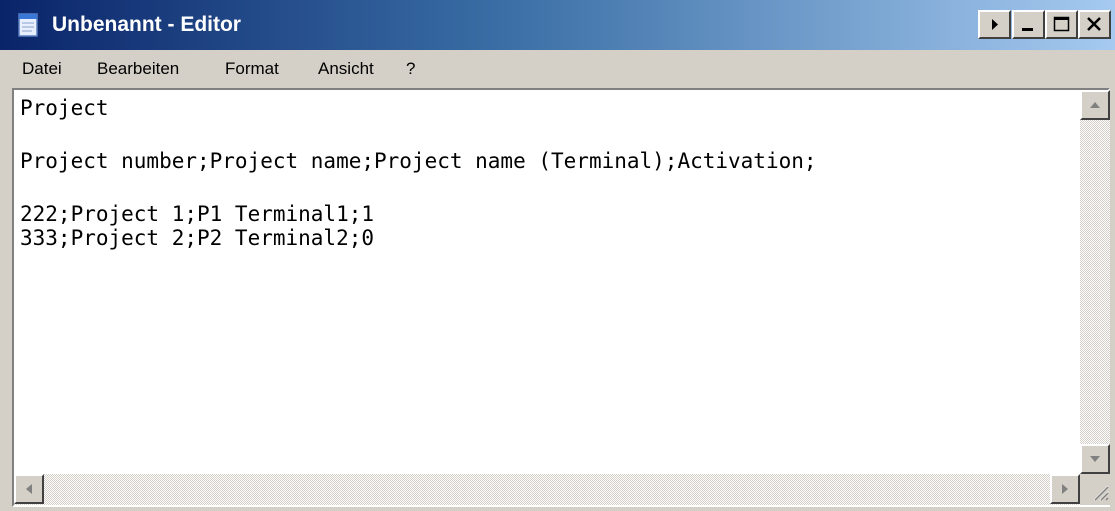 The width and height of the screenshot is (1115, 511). Describe the element at coordinates (547, 489) in the screenshot. I see `horizontal-scrollbar` at that location.